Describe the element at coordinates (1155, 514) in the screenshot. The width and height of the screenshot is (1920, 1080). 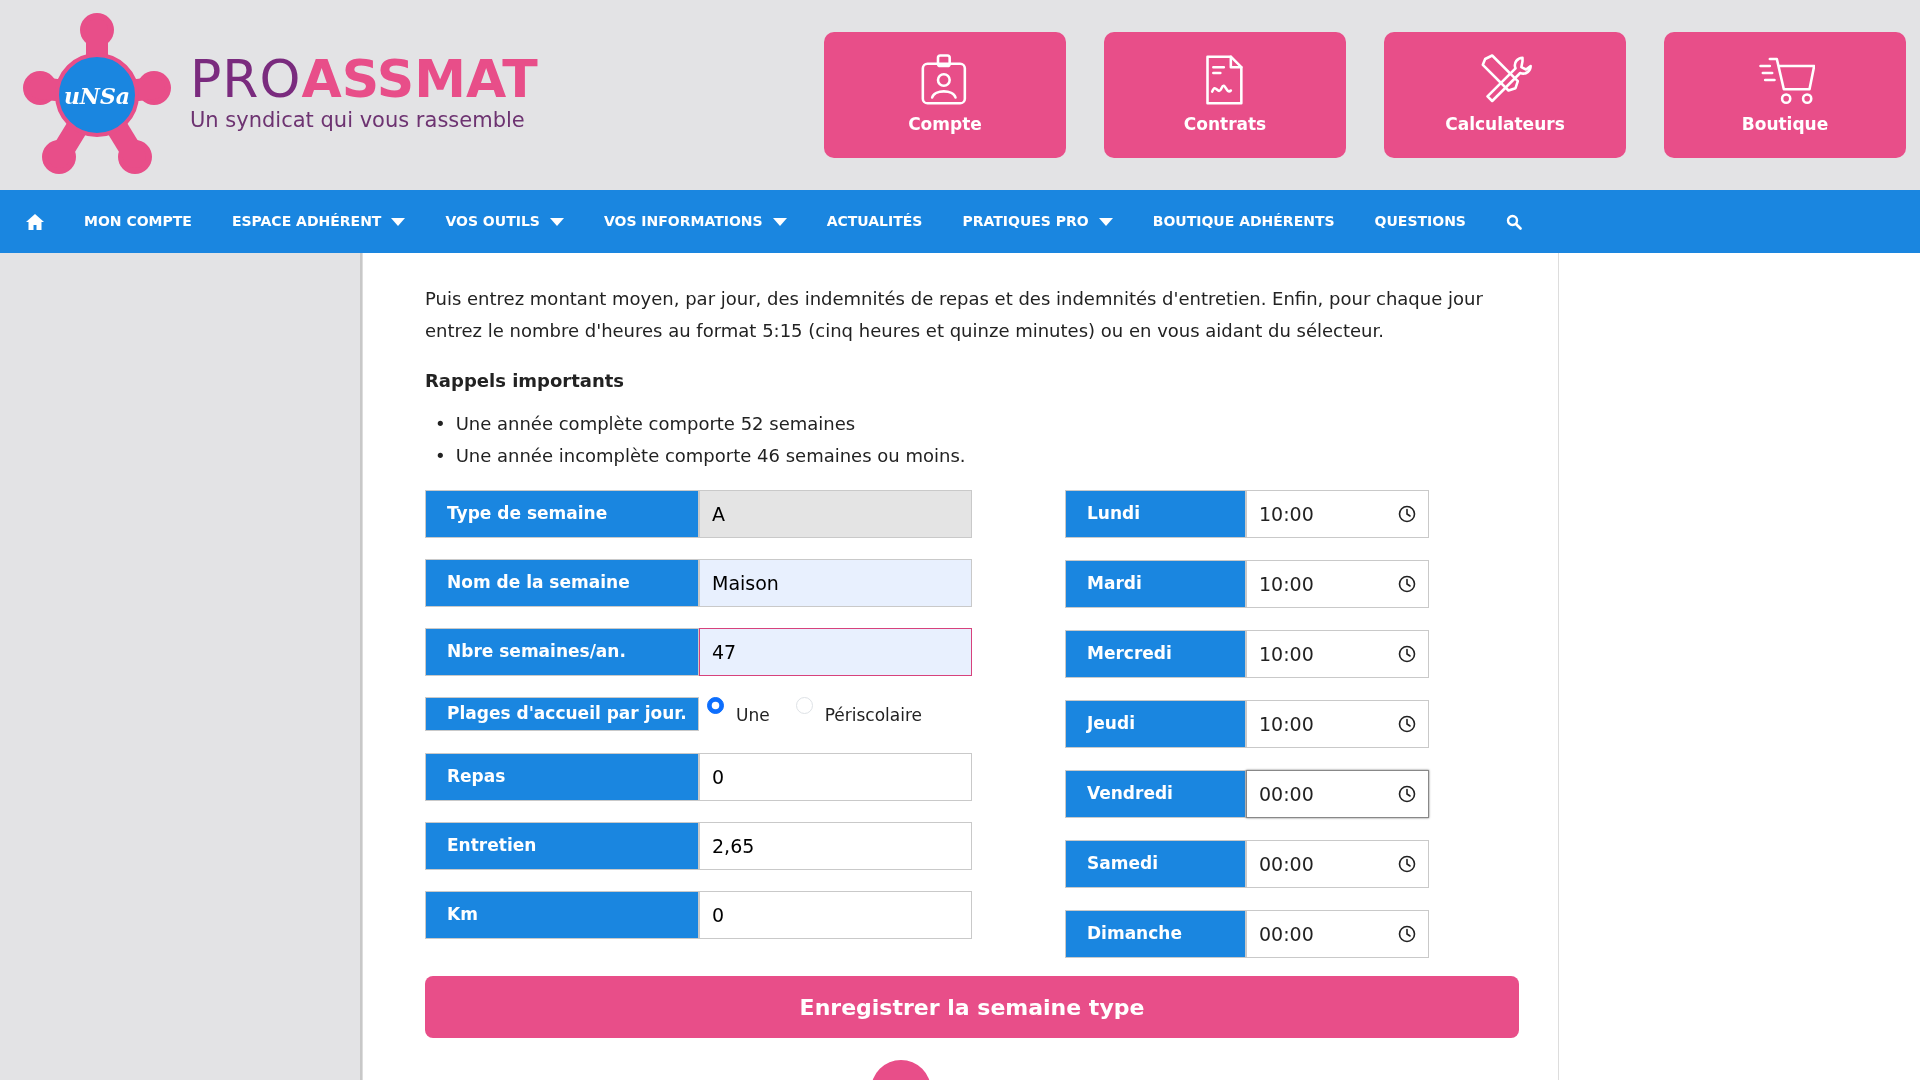
I see `day-label: Lundi` at that location.